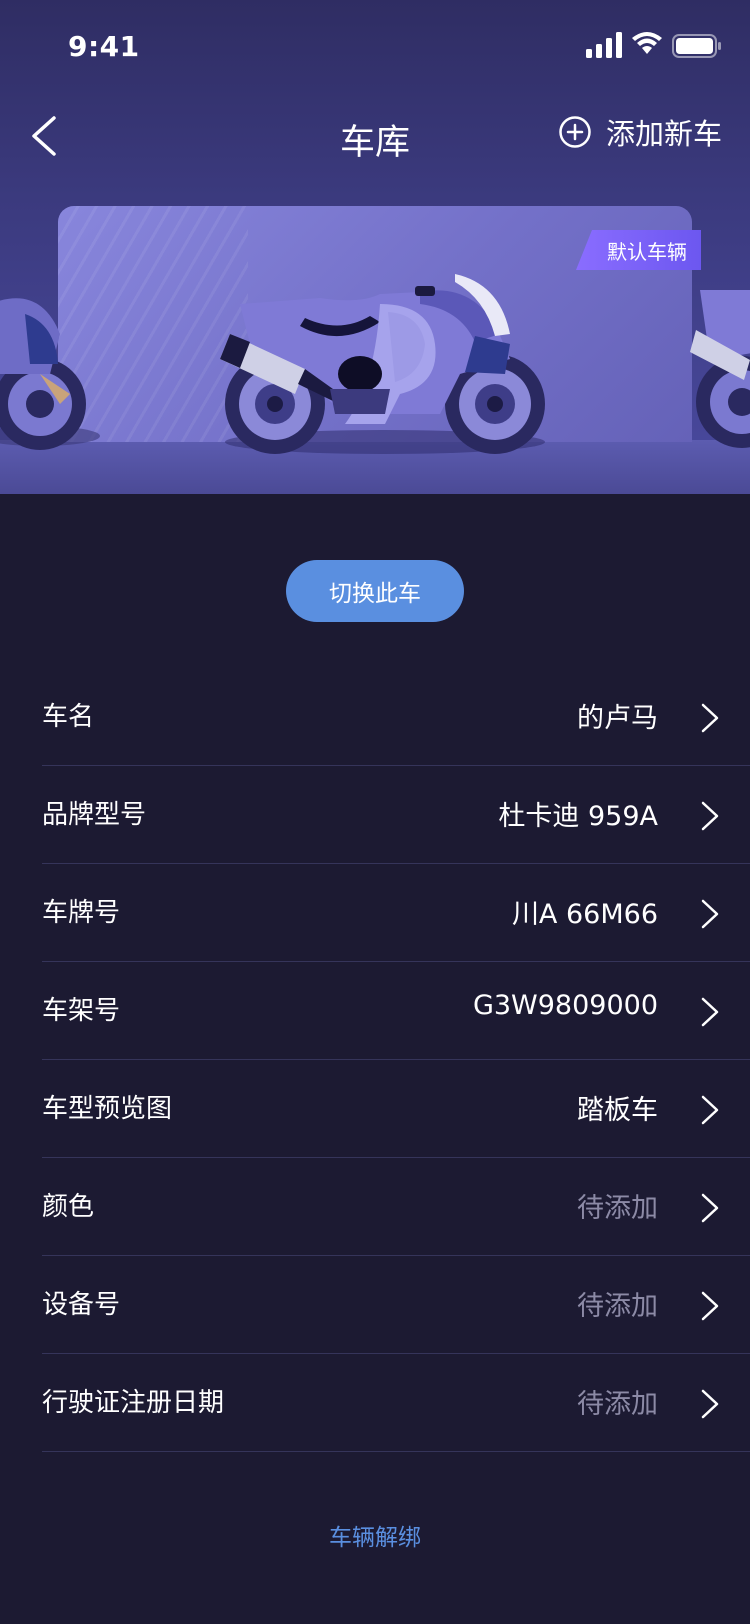 Image resolution: width=750 pixels, height=1624 pixels. Describe the element at coordinates (396, 717) in the screenshot. I see `row-car-name: 车名 的卢马` at that location.